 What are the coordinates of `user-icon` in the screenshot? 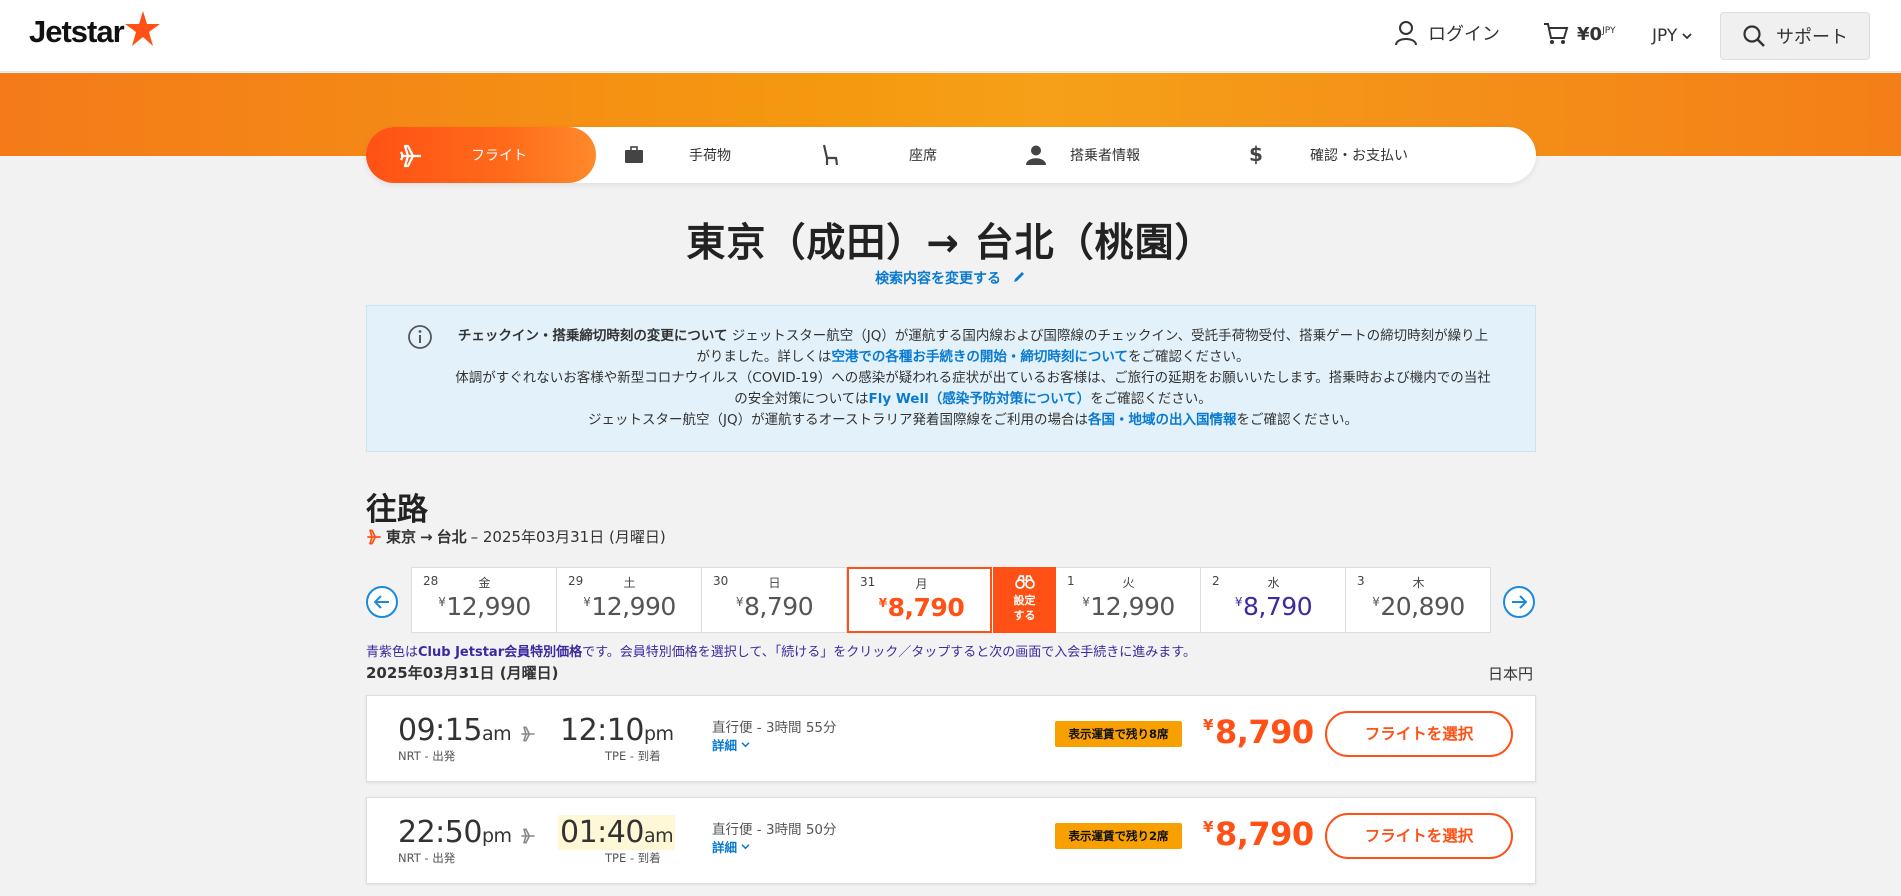 It's located at (1406, 33).